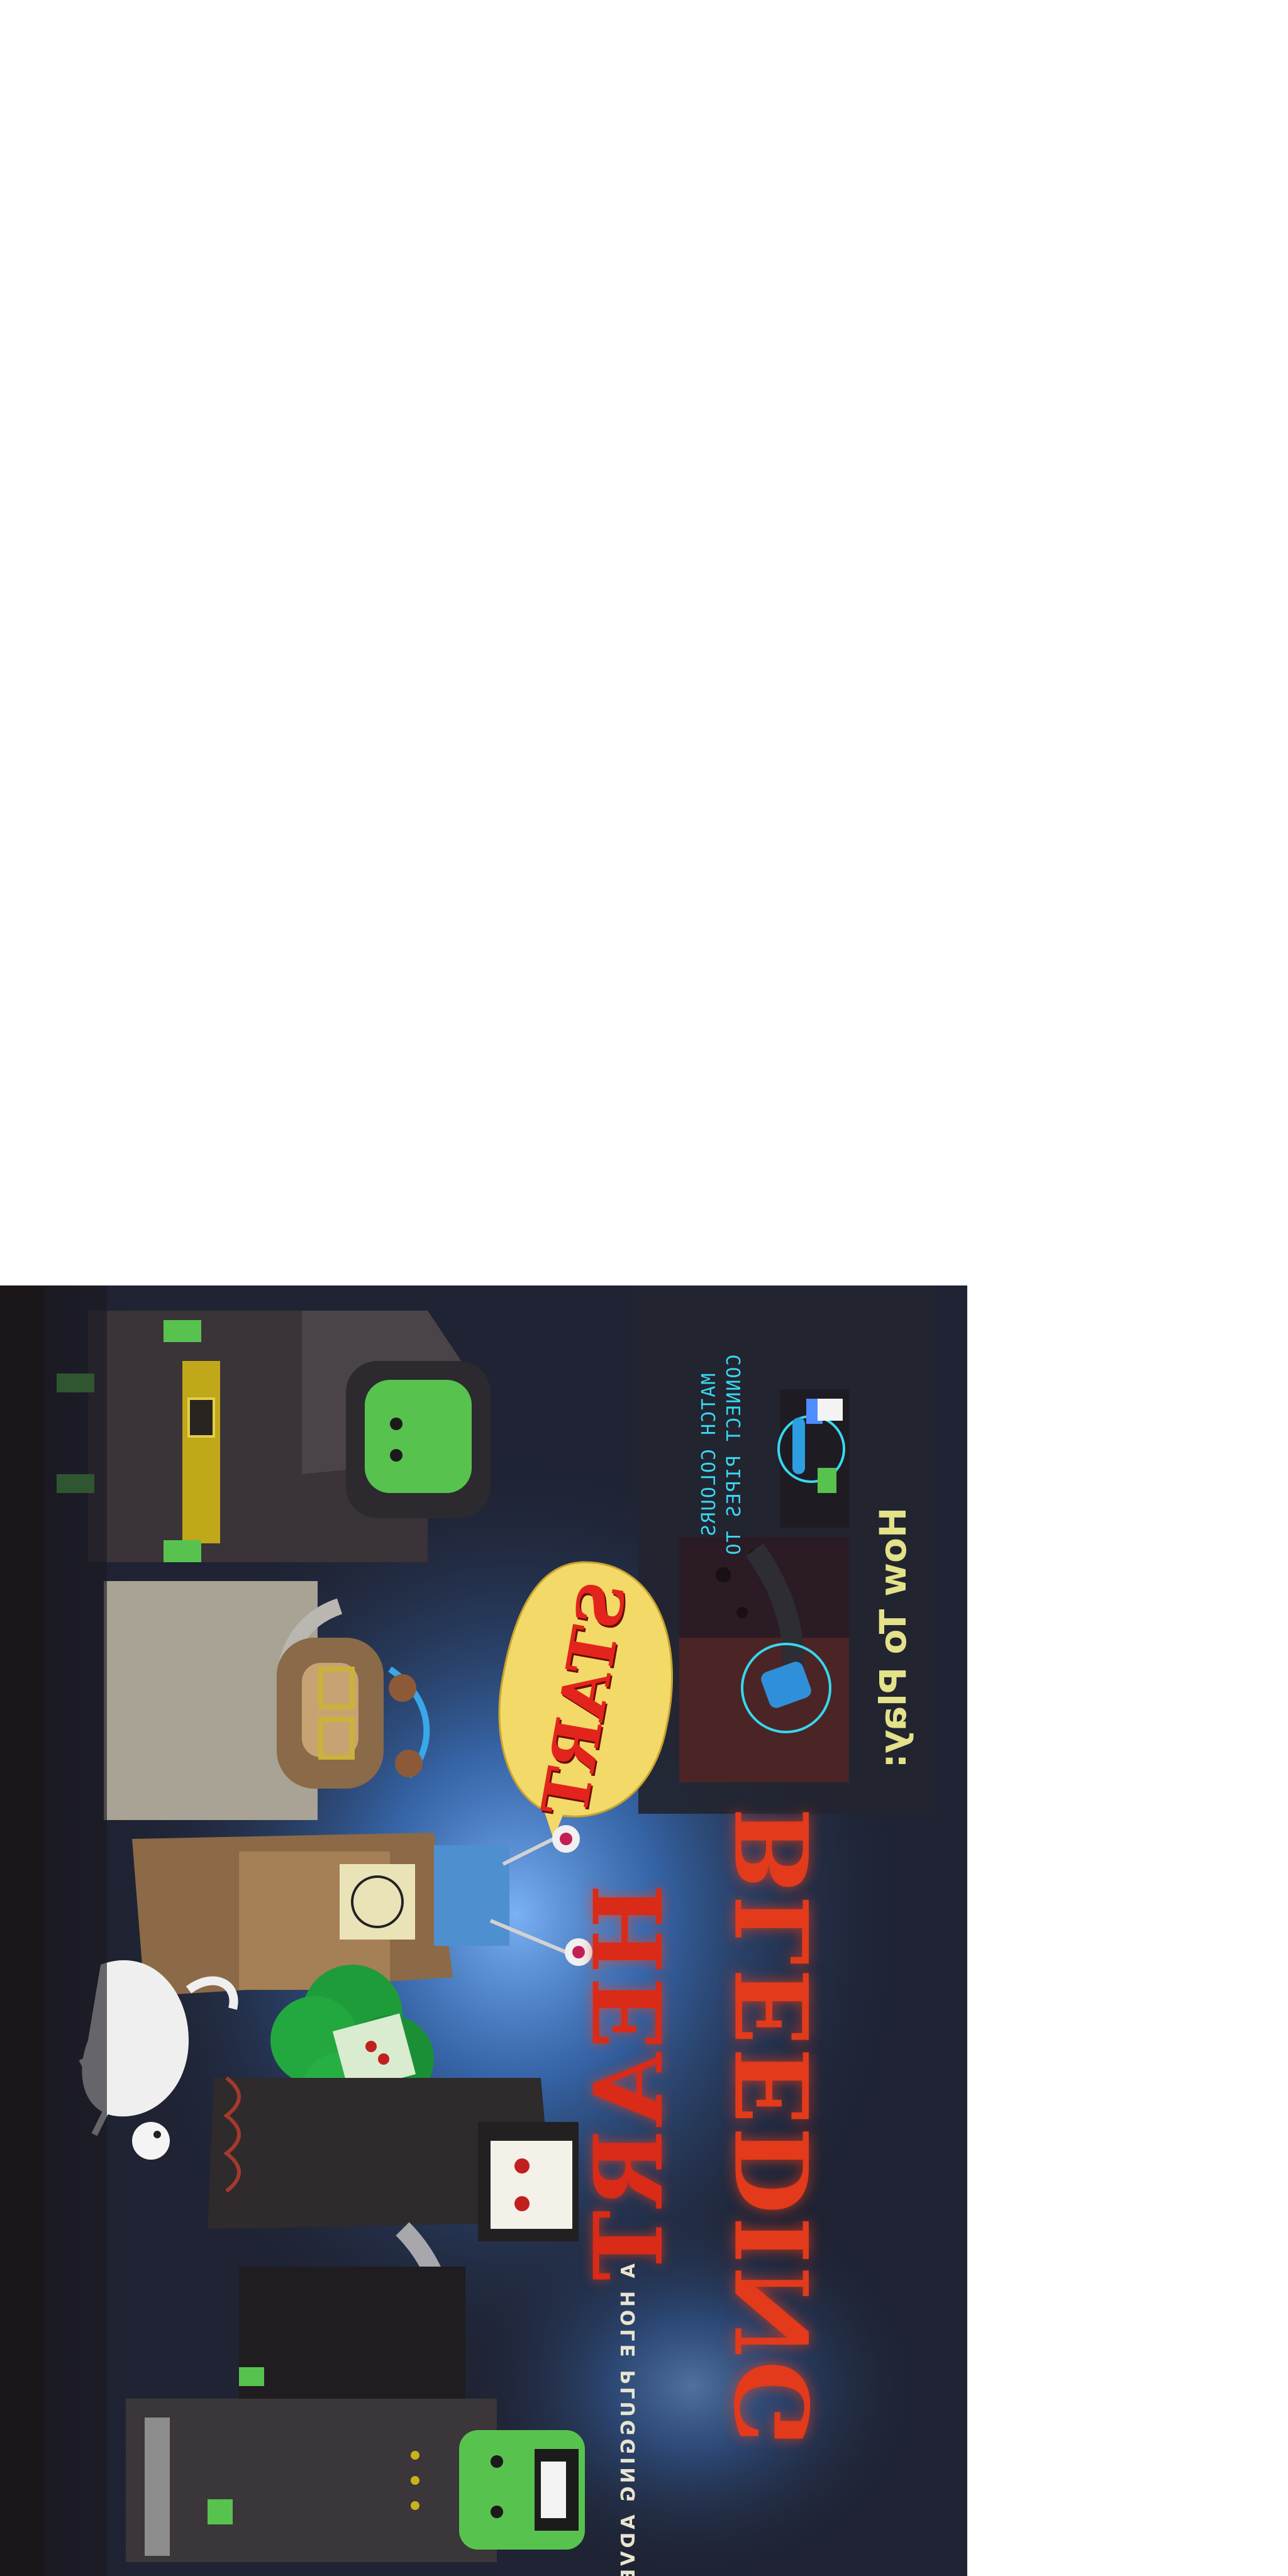 This screenshot has width=1288, height=2576. Describe the element at coordinates (709, 1455) in the screenshot. I see `instruction-line-1: MATCH COLOURS` at that location.